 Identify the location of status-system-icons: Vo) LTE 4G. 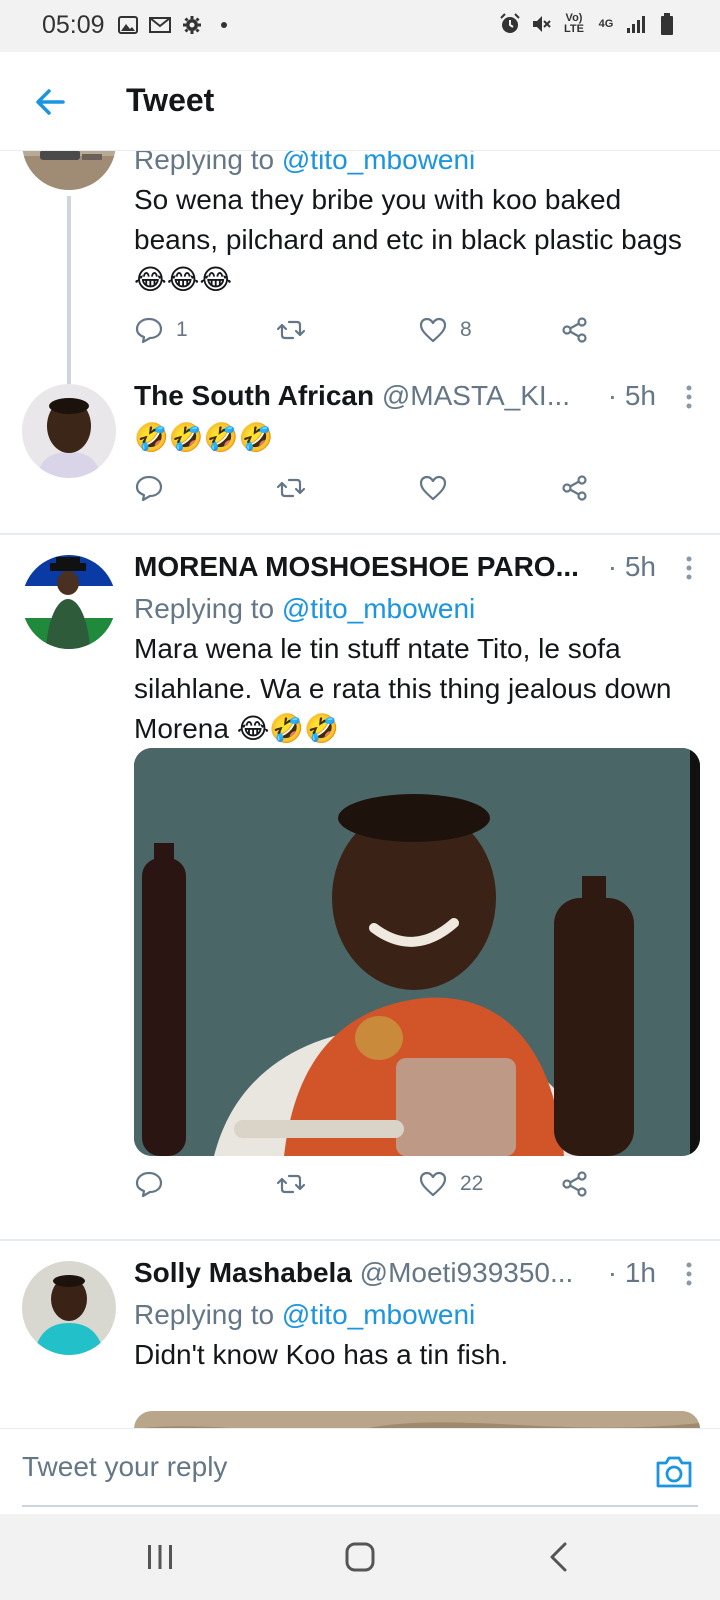
(588, 24).